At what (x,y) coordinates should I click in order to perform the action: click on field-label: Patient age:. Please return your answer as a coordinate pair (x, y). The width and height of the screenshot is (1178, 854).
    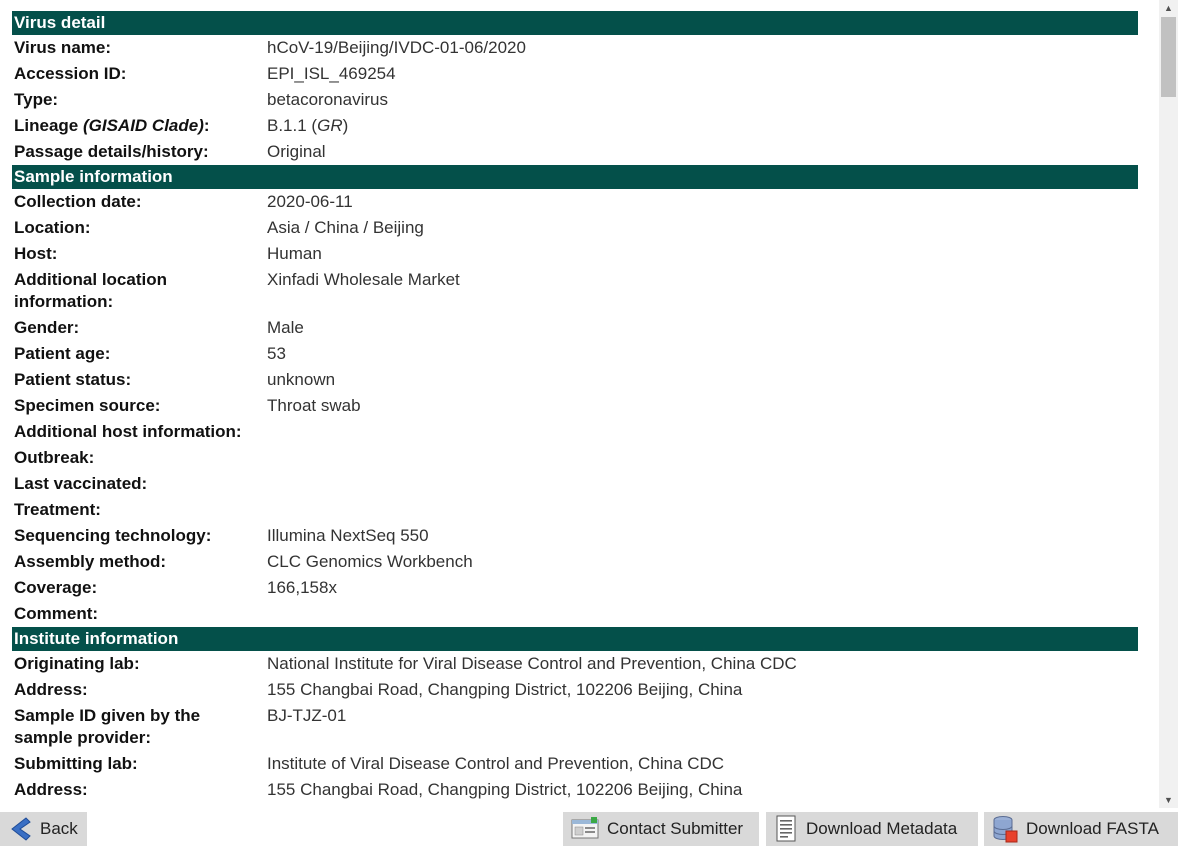
    Looking at the image, I should click on (62, 353).